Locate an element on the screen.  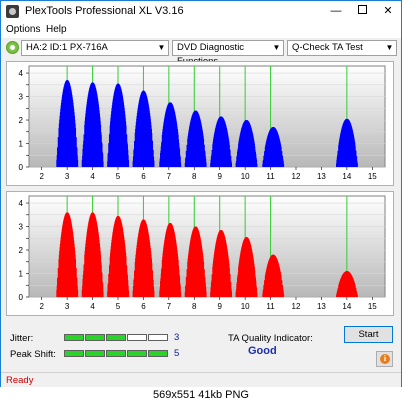
maximize-icon is located at coordinates (362, 9).